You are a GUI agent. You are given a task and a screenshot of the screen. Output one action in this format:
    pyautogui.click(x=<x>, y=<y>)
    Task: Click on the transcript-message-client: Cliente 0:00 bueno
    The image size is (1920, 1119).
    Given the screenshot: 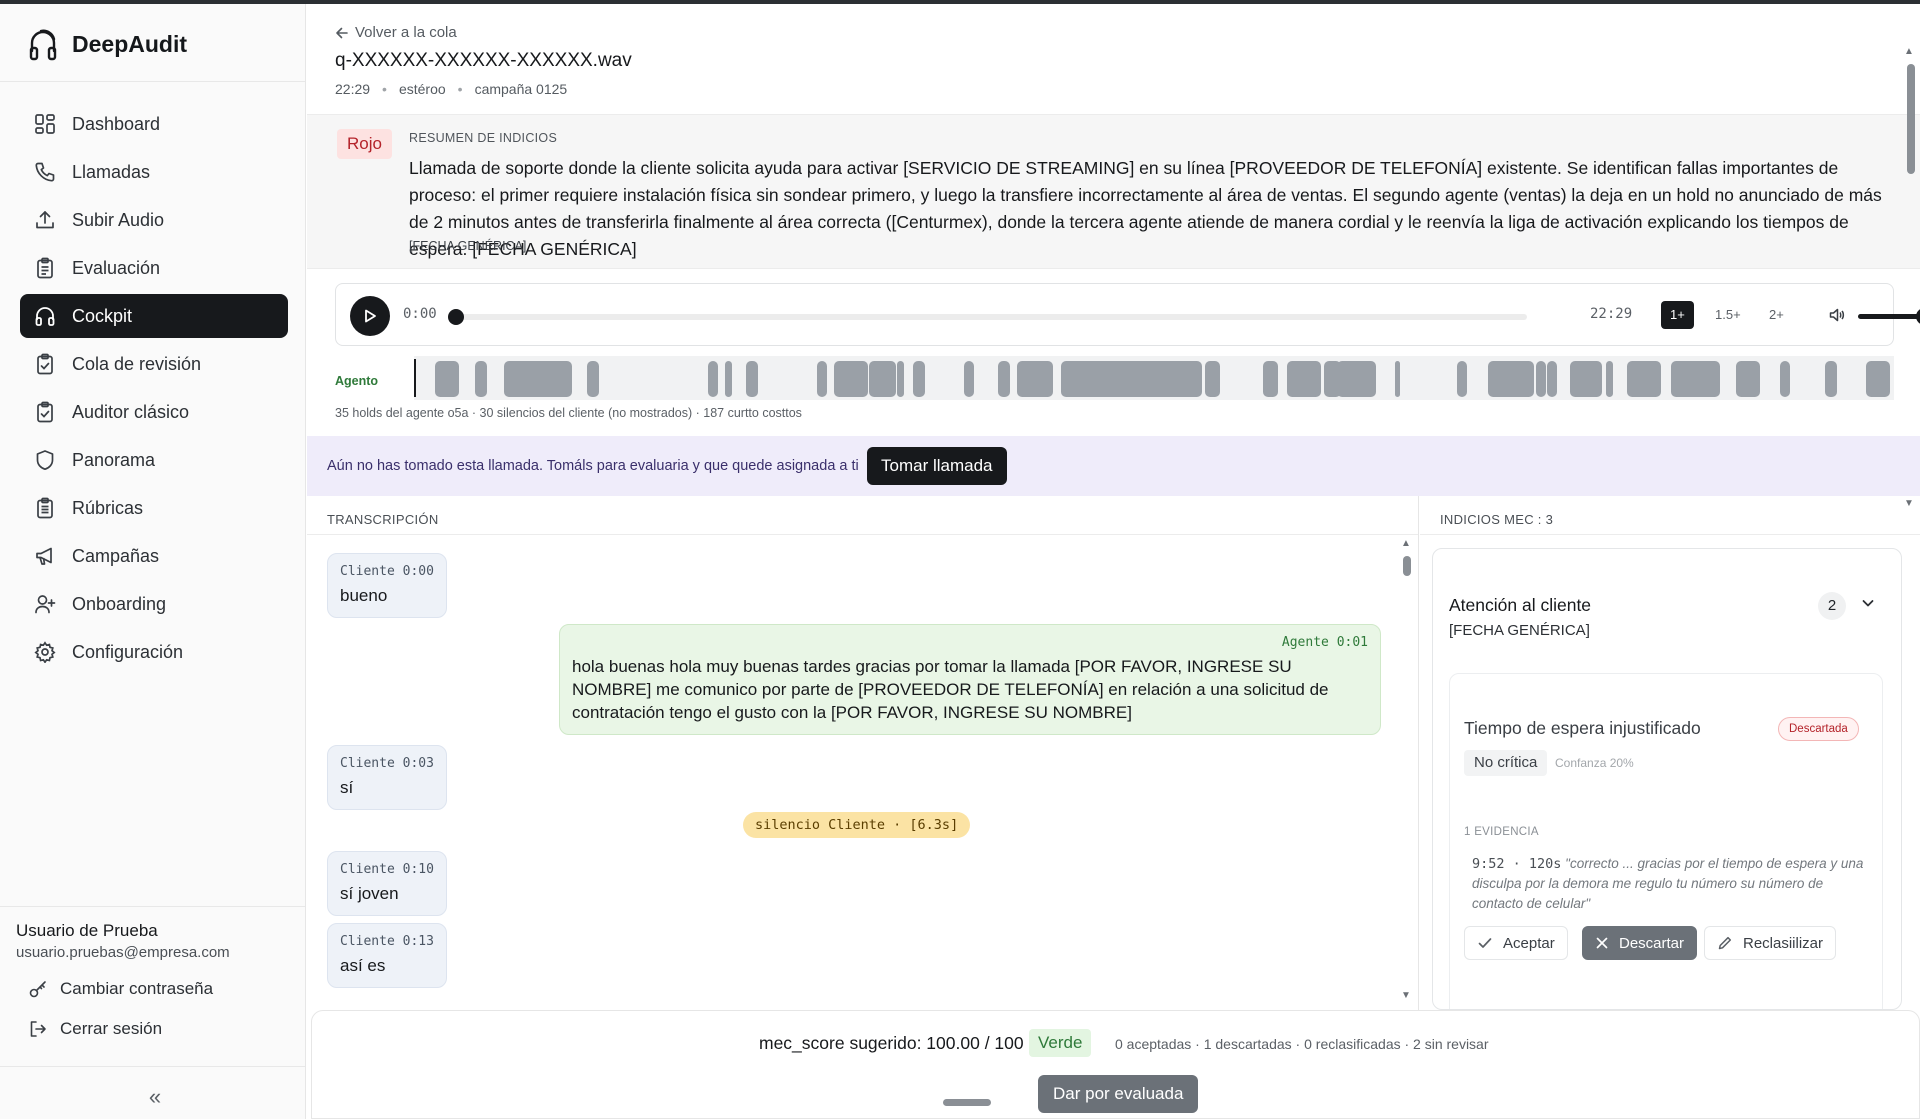 What is the action you would take?
    pyautogui.click(x=387, y=585)
    